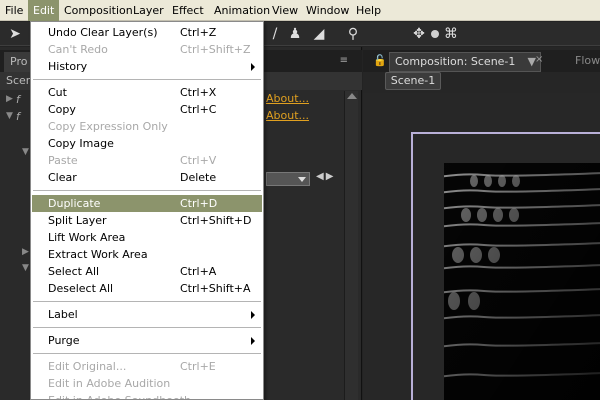  What do you see at coordinates (74, 203) in the screenshot?
I see `menu-item-label: Duplicate` at bounding box center [74, 203].